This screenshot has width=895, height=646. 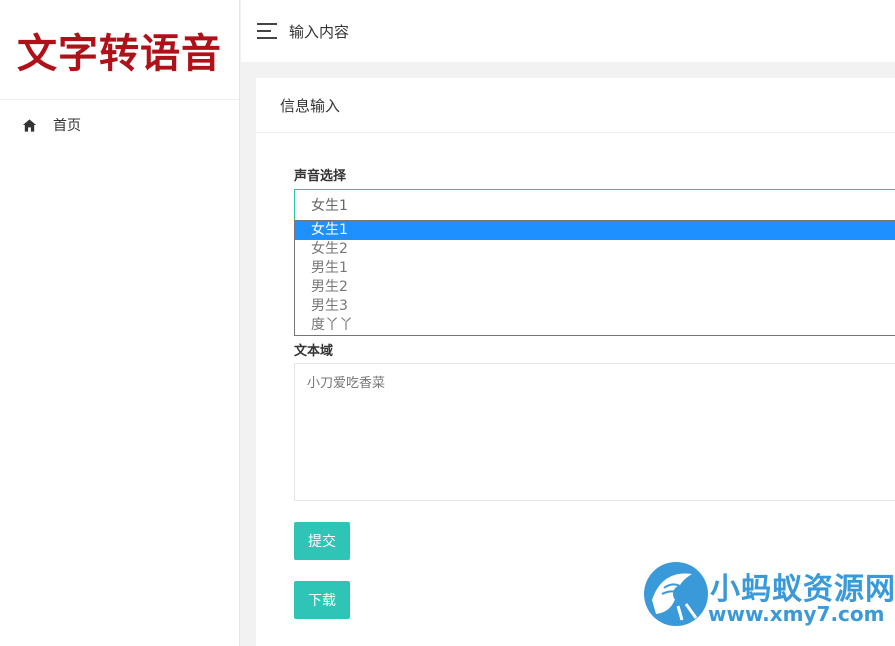 What do you see at coordinates (329, 206) in the screenshot?
I see `voice-select-value: 女生1` at bounding box center [329, 206].